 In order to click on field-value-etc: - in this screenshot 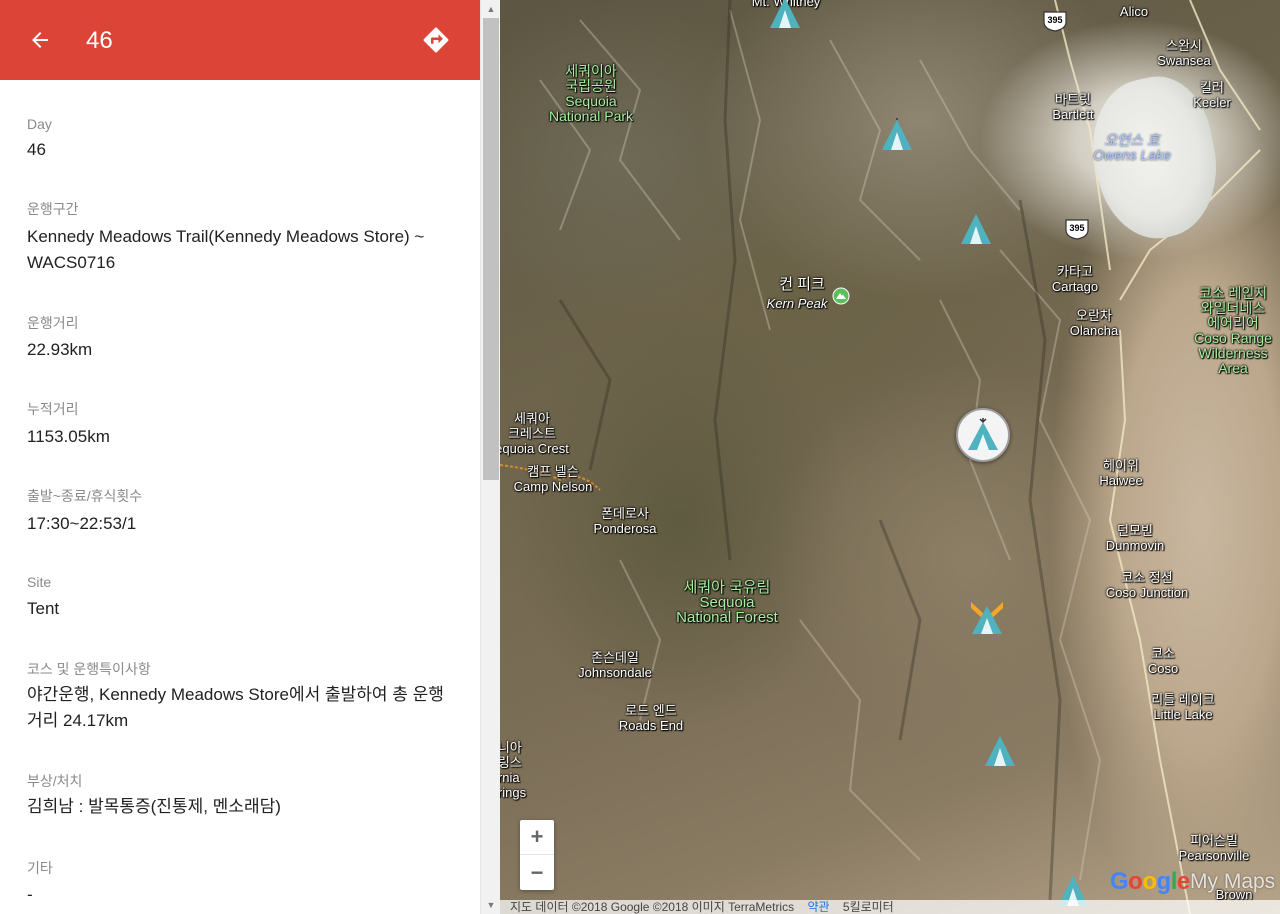, I will do `click(30, 894)`.